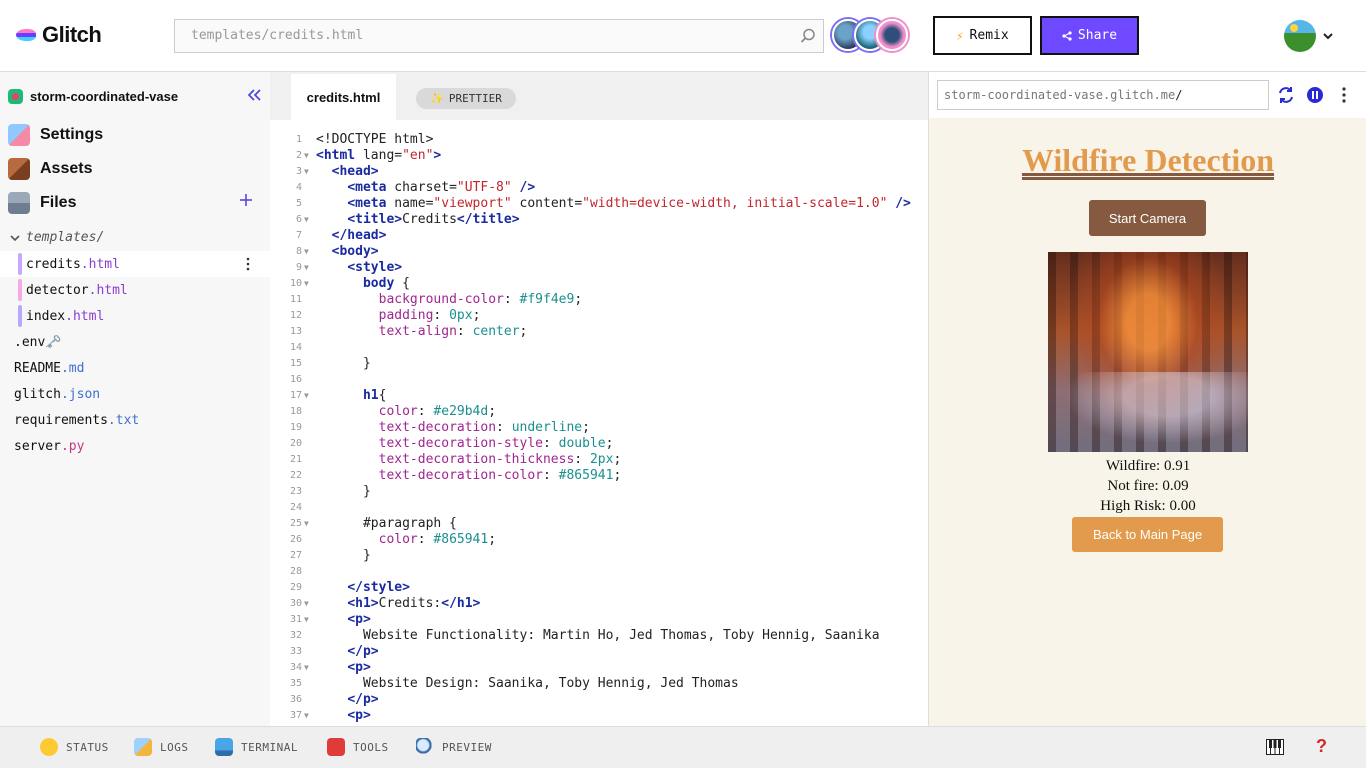 The image size is (1366, 768). I want to click on file-ext: .json, so click(80, 394).